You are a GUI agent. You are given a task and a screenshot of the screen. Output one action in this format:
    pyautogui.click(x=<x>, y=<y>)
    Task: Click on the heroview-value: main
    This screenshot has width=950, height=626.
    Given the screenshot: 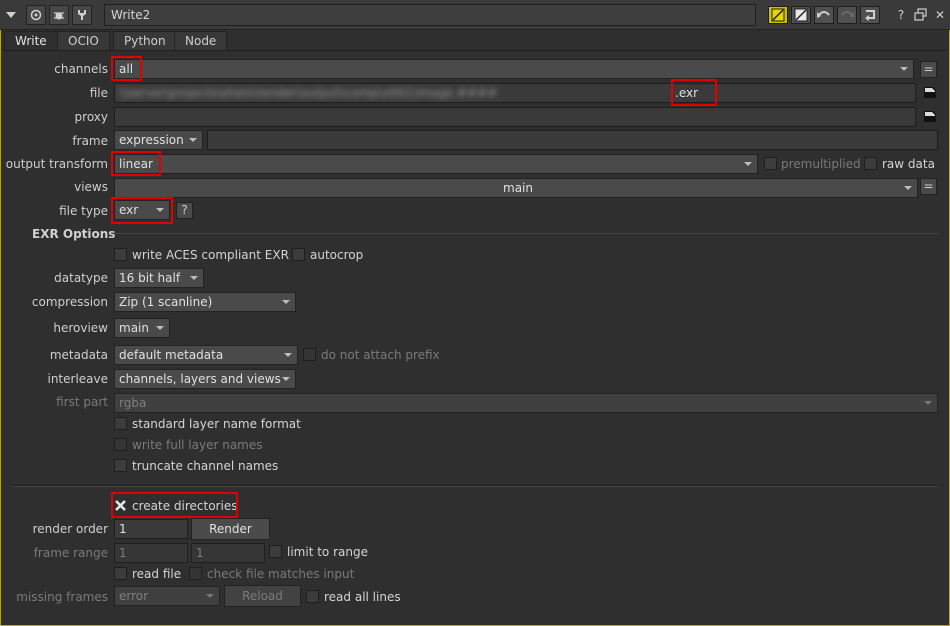 What is the action you would take?
    pyautogui.click(x=134, y=328)
    